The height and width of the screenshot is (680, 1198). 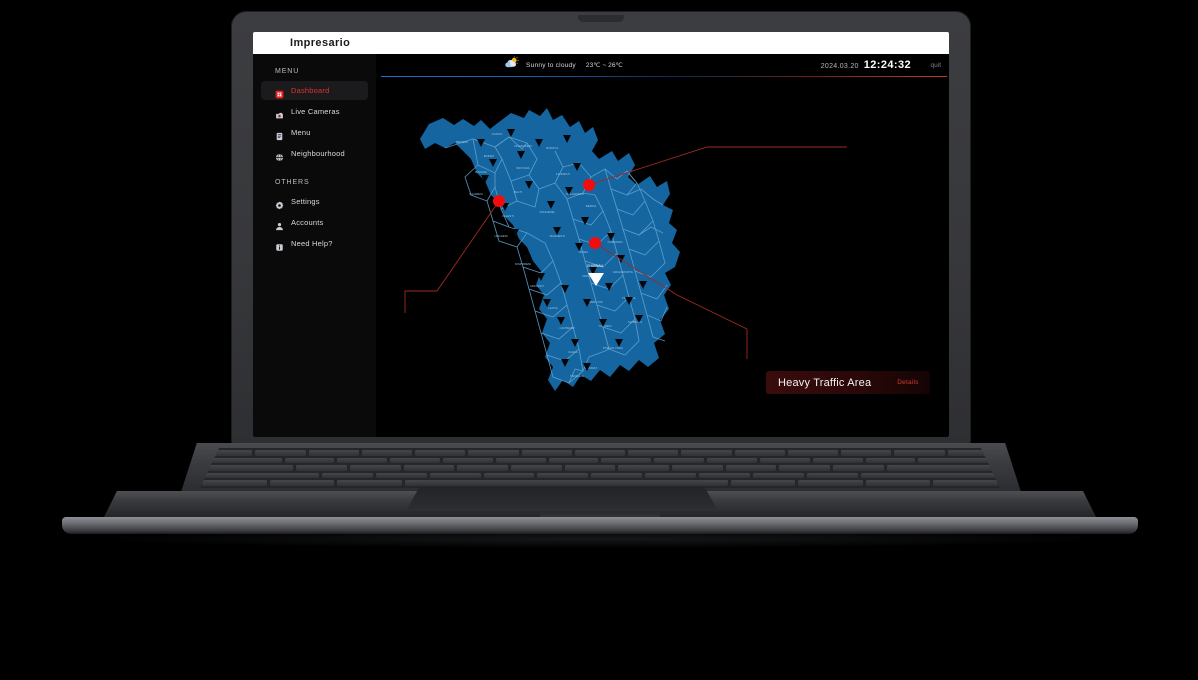 What do you see at coordinates (825, 382) in the screenshot?
I see `callout-label: Heavy Traffic Area` at bounding box center [825, 382].